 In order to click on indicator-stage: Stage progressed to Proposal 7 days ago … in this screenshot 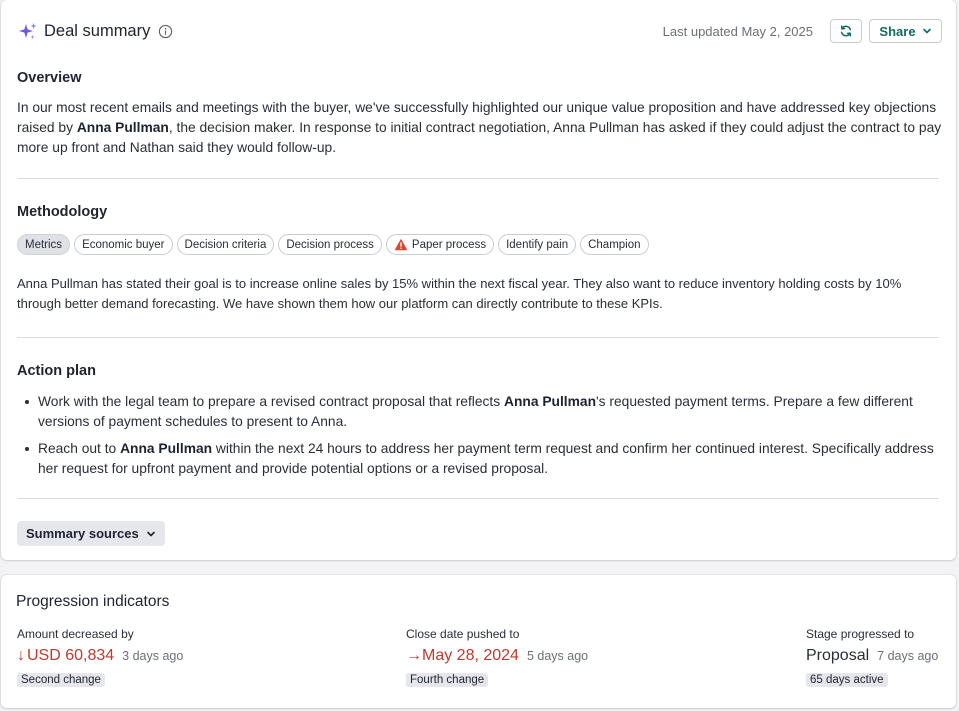, I will do `click(872, 657)`.